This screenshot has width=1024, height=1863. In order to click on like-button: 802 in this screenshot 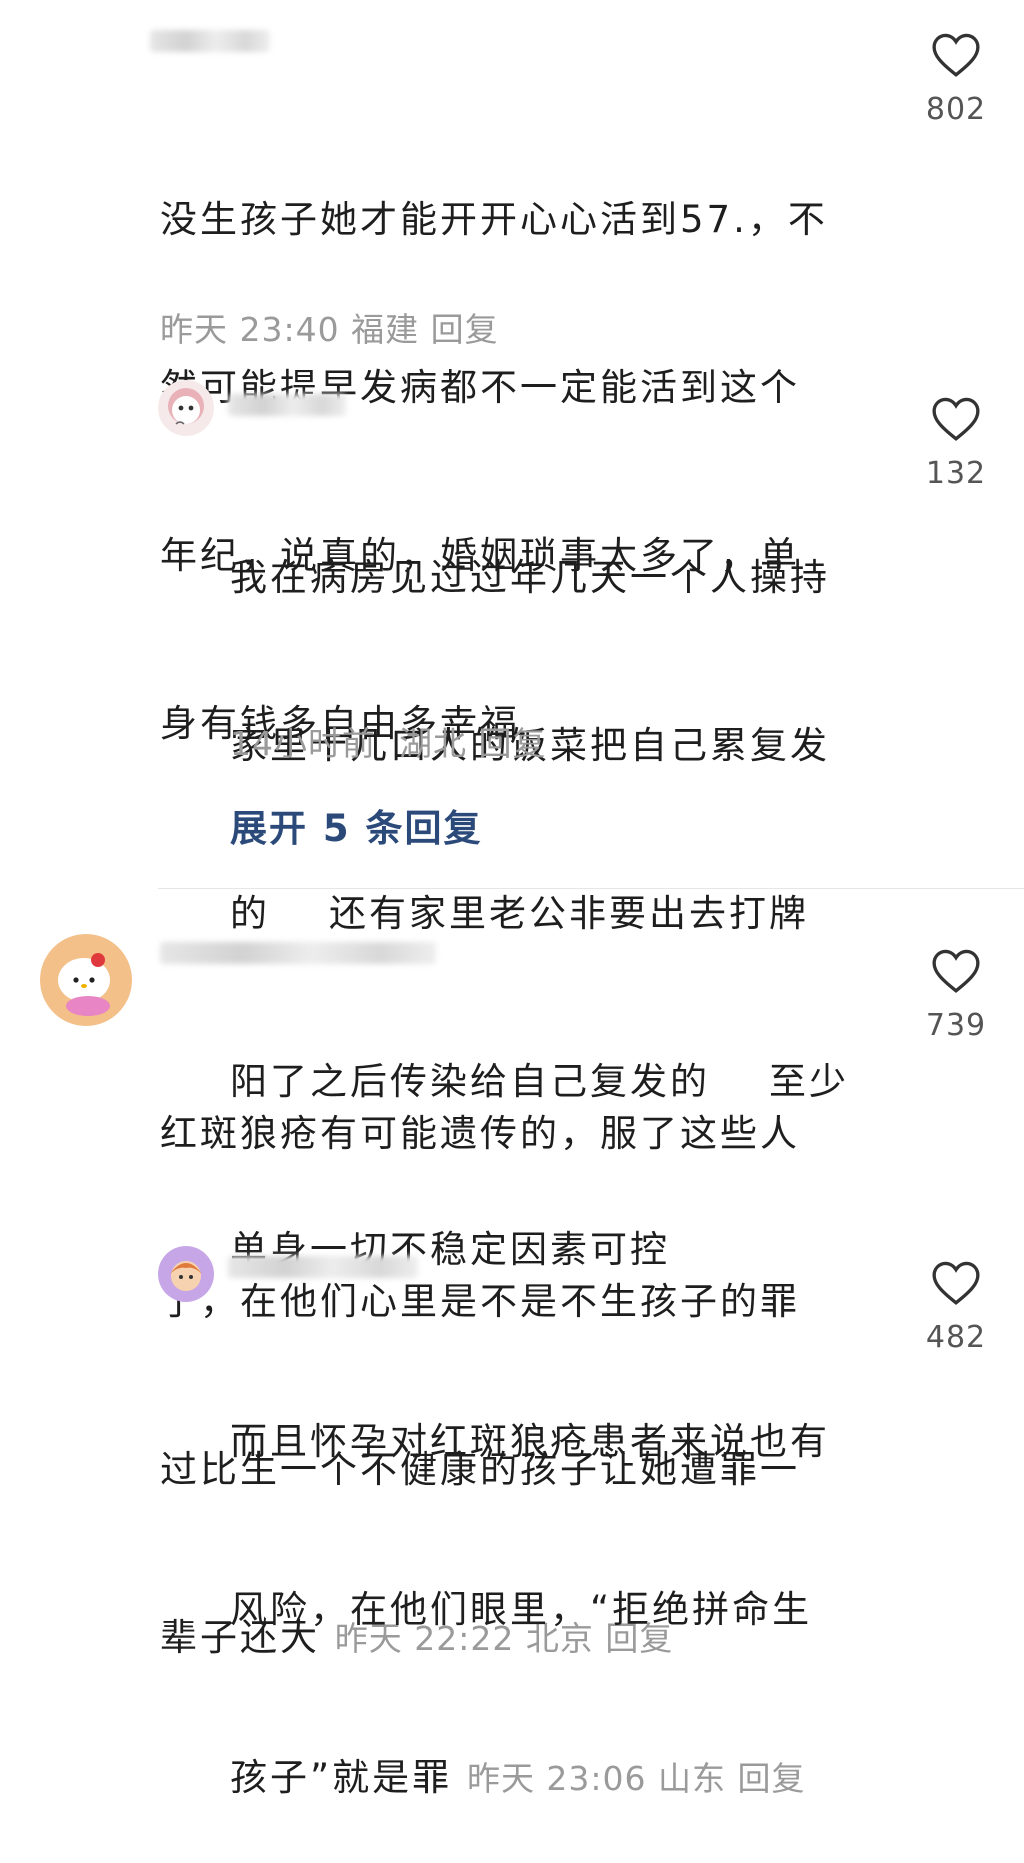, I will do `click(956, 79)`.